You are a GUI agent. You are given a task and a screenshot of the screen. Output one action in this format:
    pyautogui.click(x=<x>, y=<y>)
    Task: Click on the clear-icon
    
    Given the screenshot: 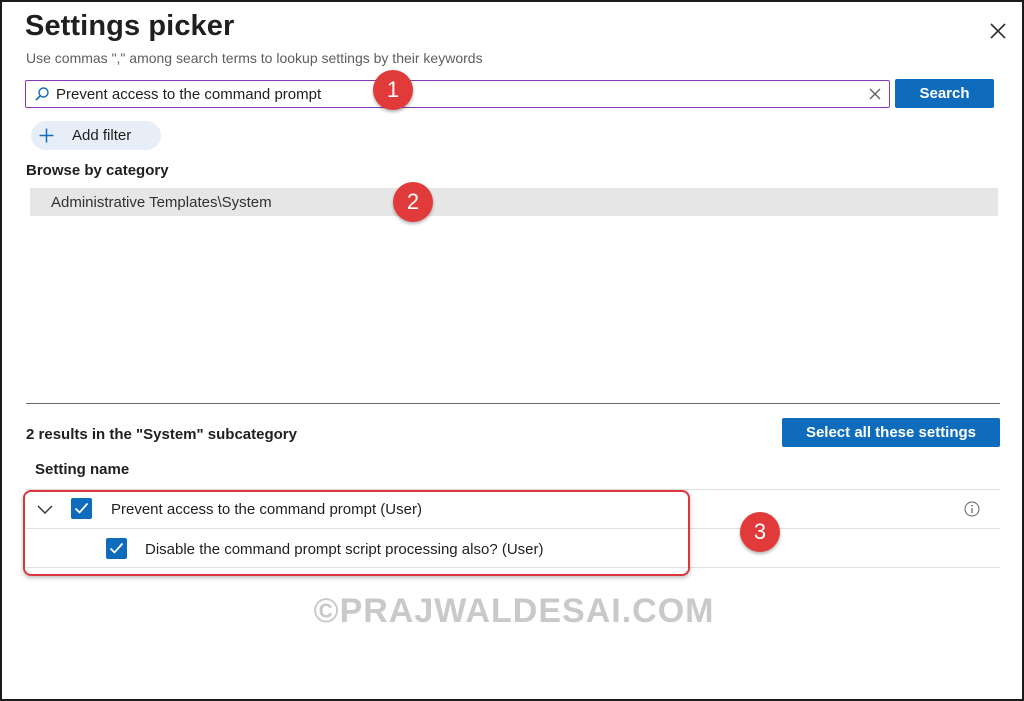 What is the action you would take?
    pyautogui.click(x=875, y=94)
    